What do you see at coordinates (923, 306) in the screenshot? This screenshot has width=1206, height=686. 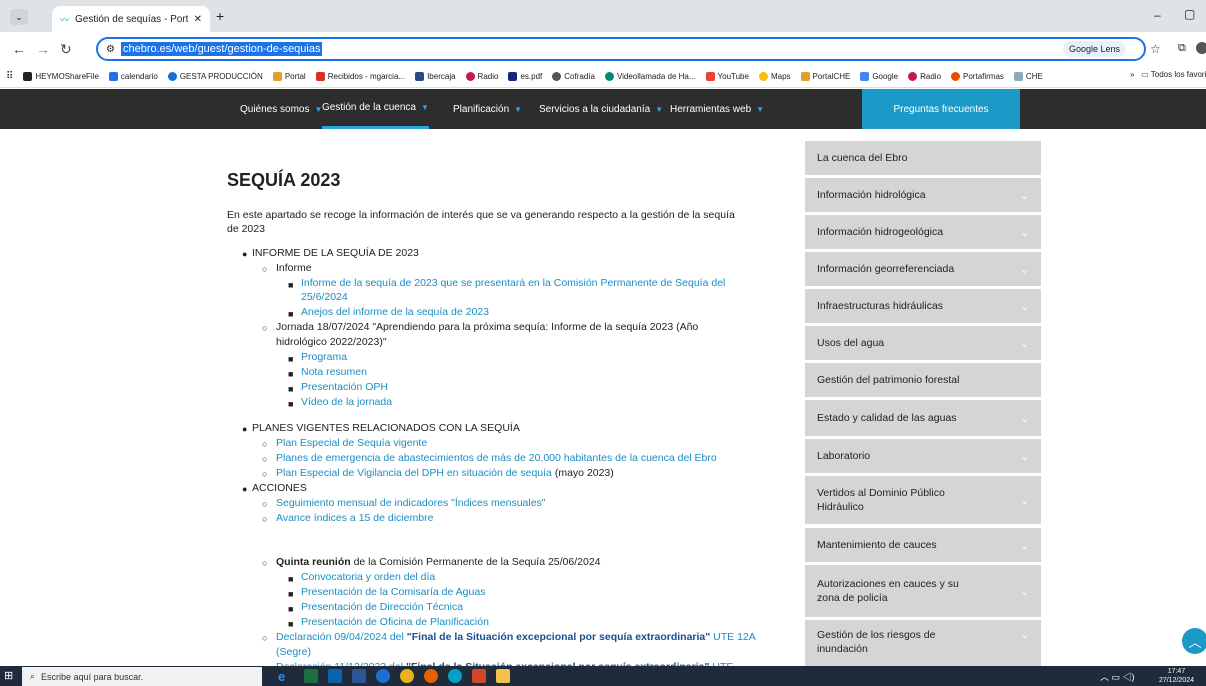 I see `sidebar-item-infraestructuras: Infraestructuras hidráulicas ⌄` at bounding box center [923, 306].